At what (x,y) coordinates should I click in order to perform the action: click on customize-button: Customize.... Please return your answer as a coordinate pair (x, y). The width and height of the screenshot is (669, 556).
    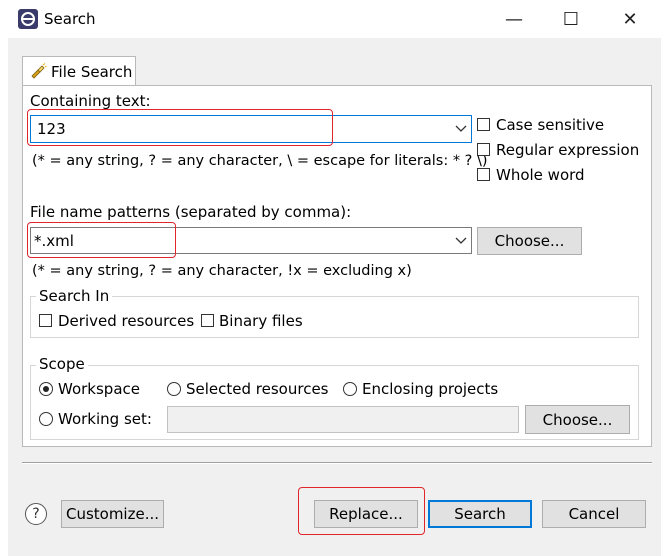
    Looking at the image, I should click on (112, 514).